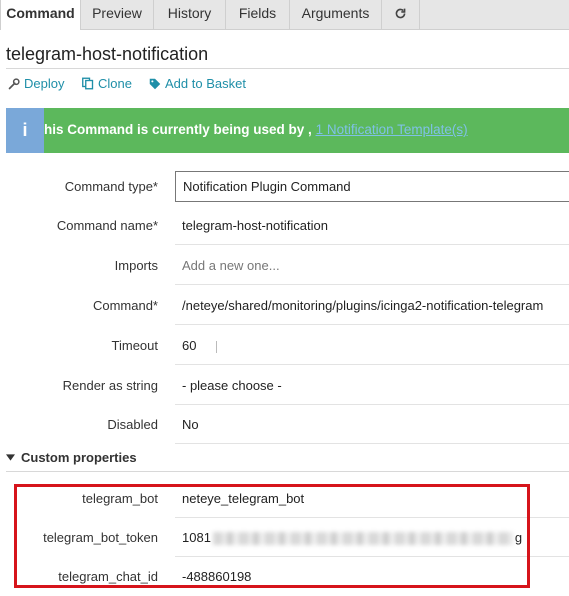  I want to click on tab-bar: Command Preview History Fields Arguments, so click(284, 15).